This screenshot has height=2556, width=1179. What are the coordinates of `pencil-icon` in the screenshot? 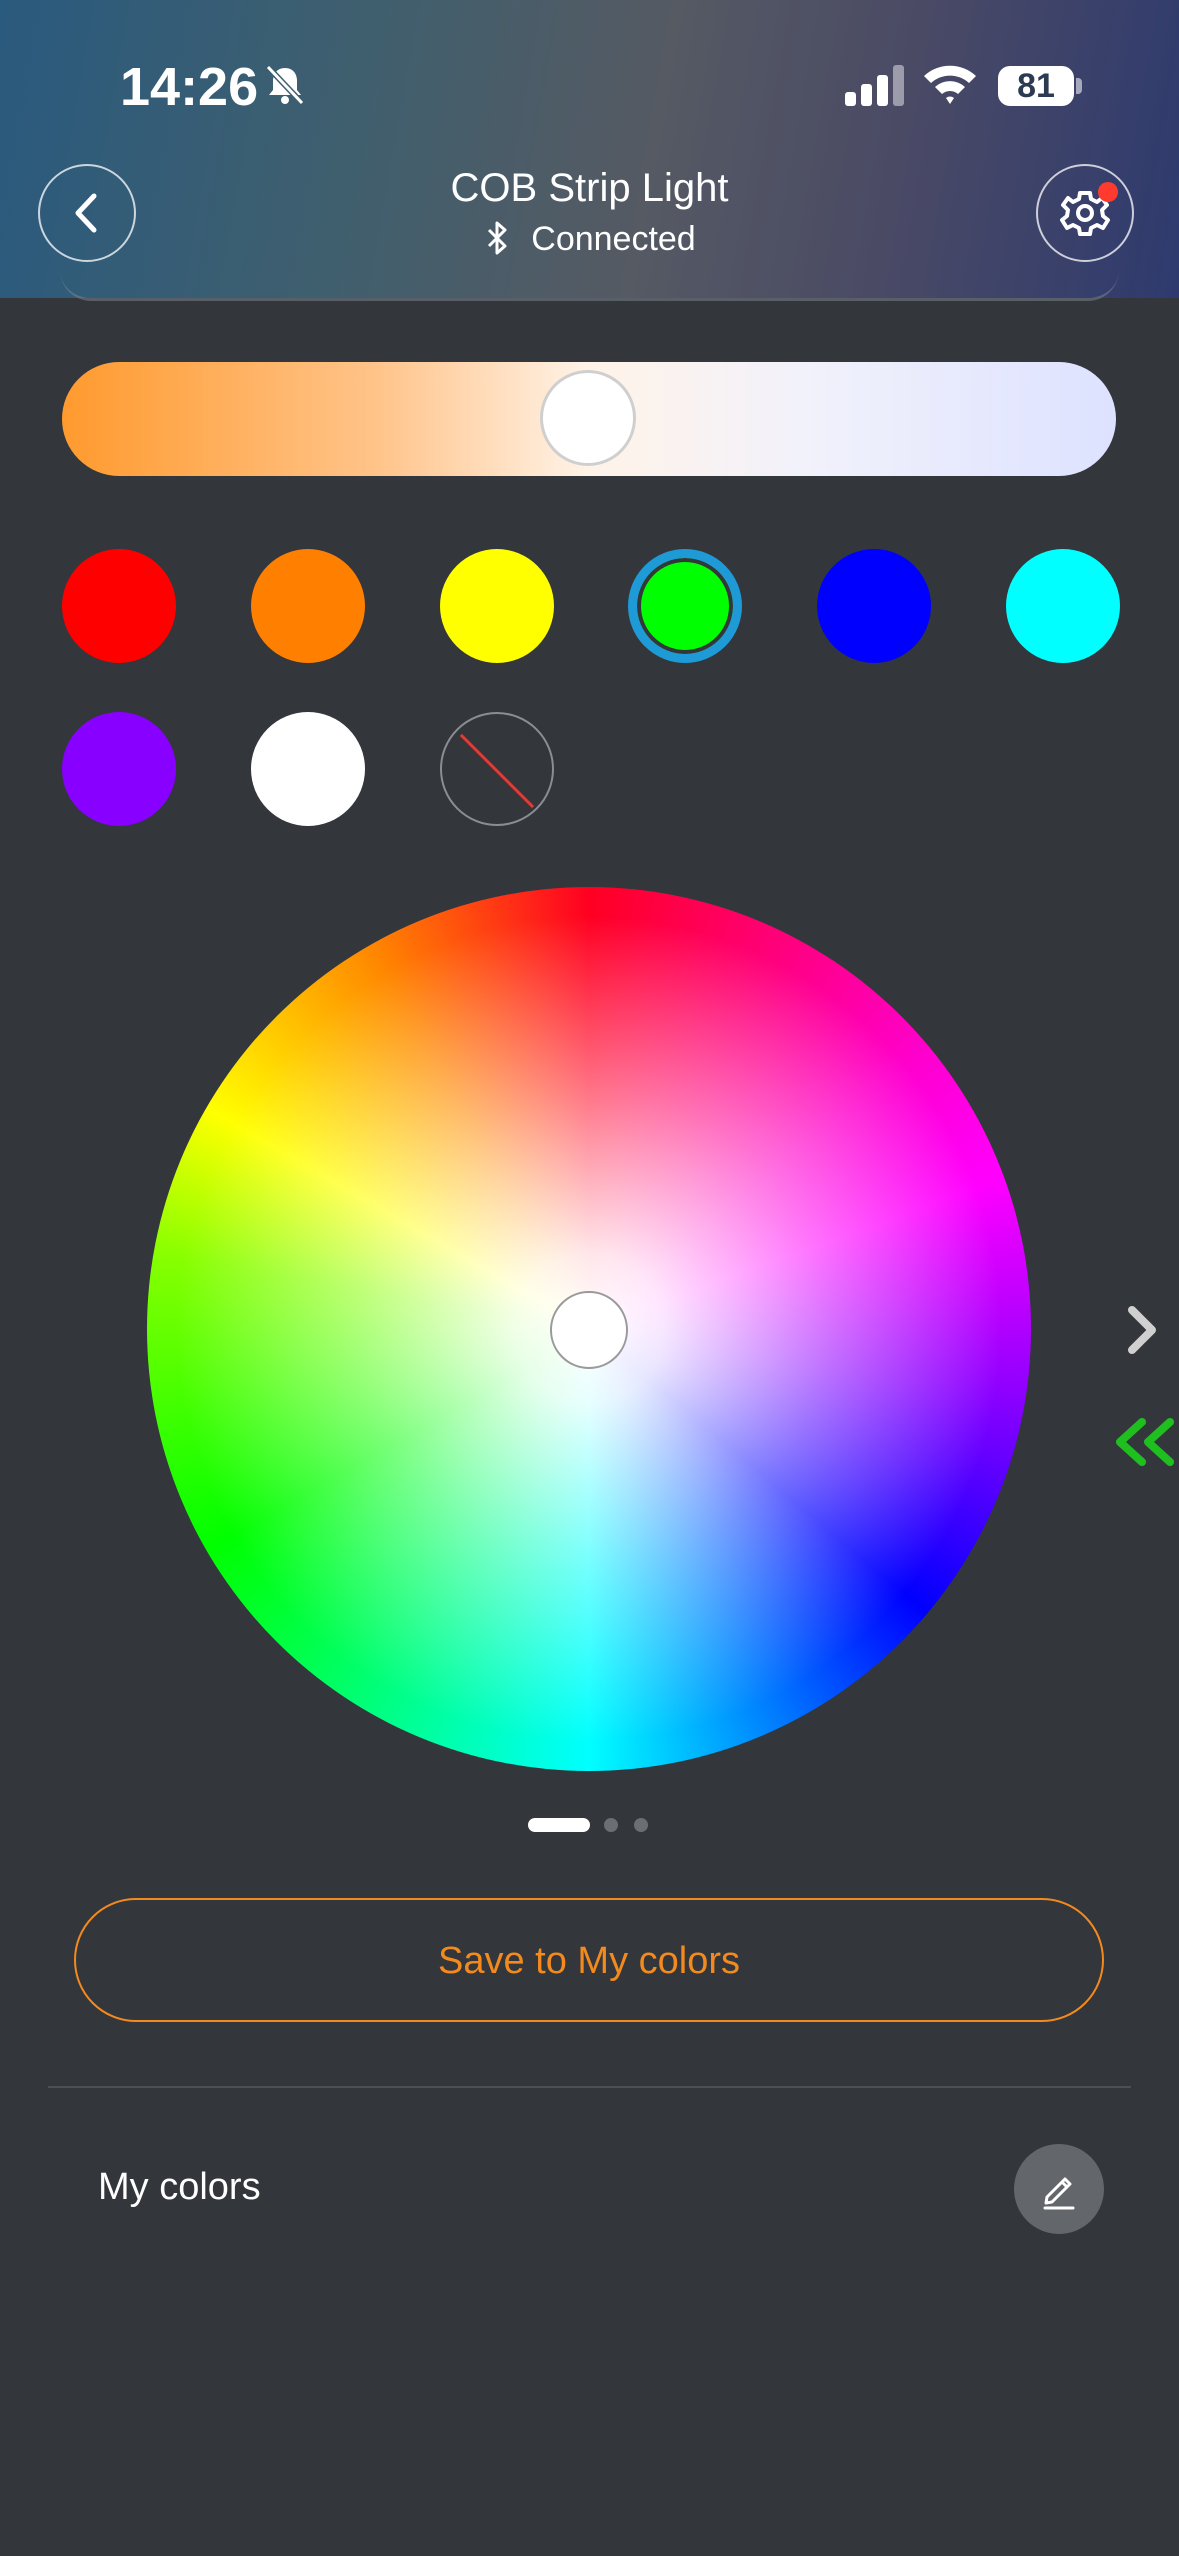 It's located at (1059, 2193).